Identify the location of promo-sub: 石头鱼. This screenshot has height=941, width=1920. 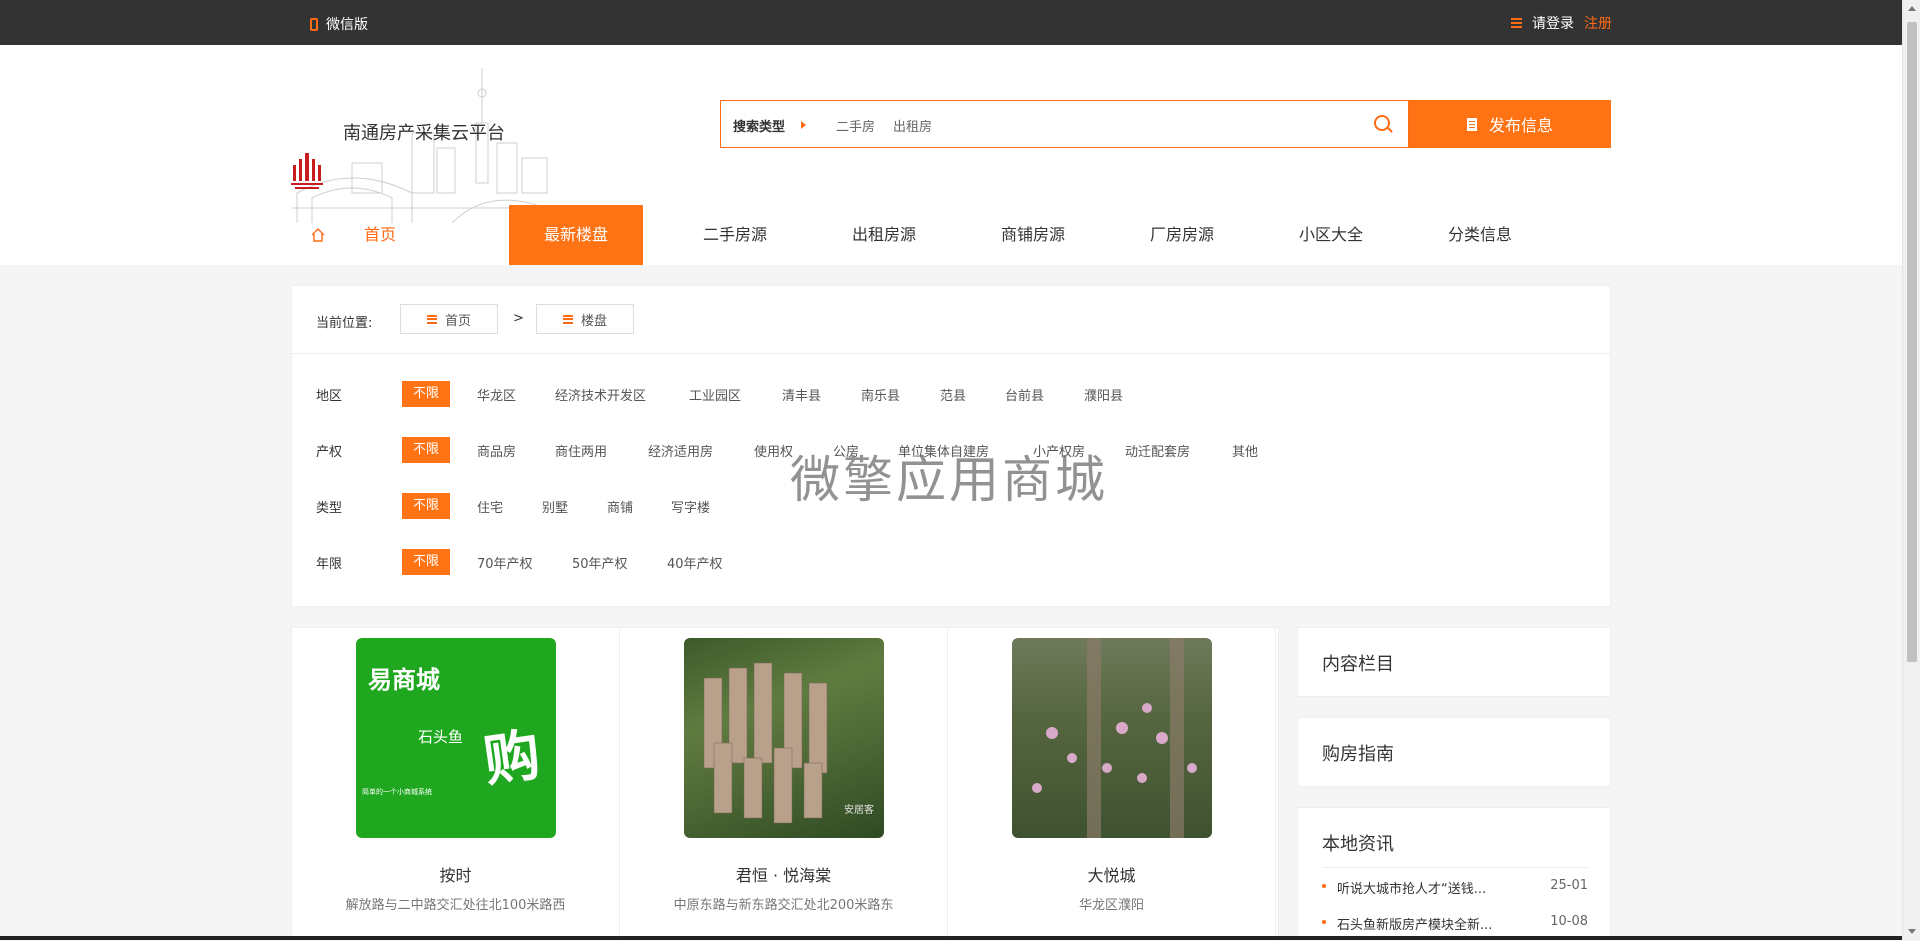
(440, 737).